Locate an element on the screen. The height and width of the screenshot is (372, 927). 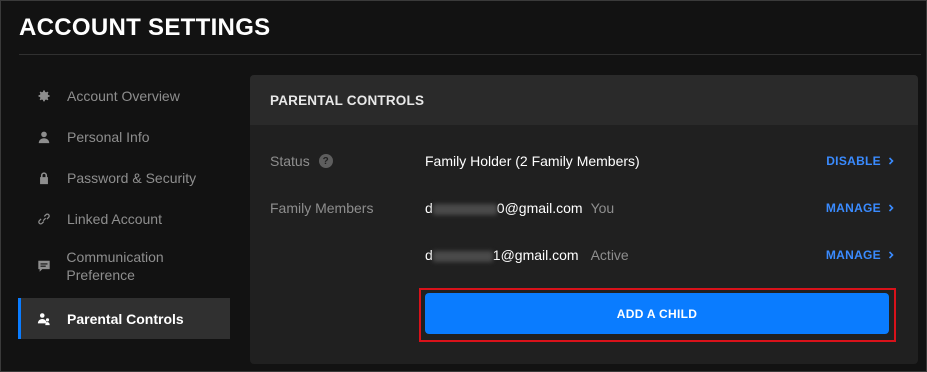
family-member-email: d 1@gmail.com Active is located at coordinates (527, 255).